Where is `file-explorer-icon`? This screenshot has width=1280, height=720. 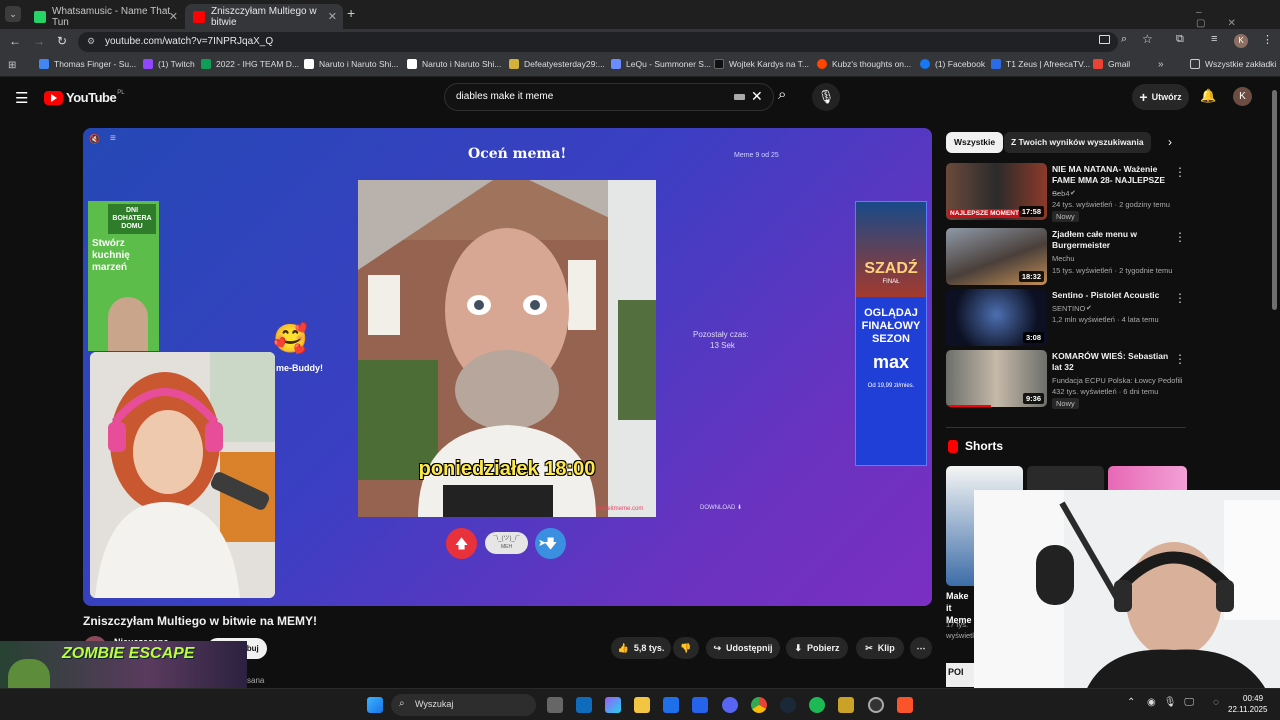
file-explorer-icon is located at coordinates (642, 705).